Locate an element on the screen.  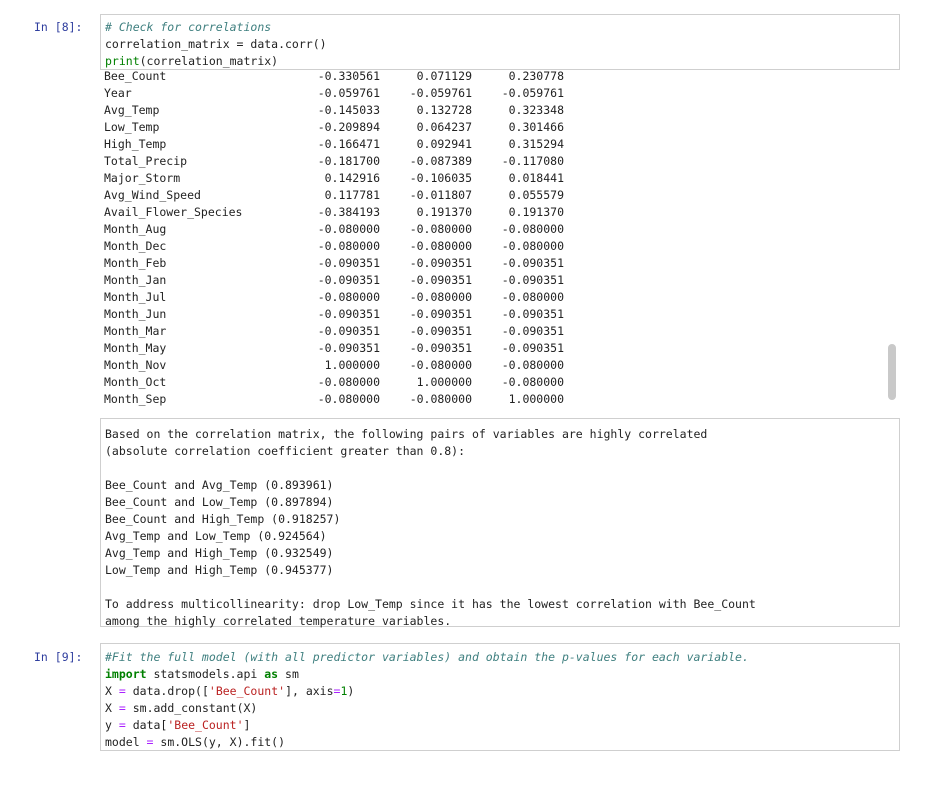
variable-name: Year is located at coordinates (118, 93).